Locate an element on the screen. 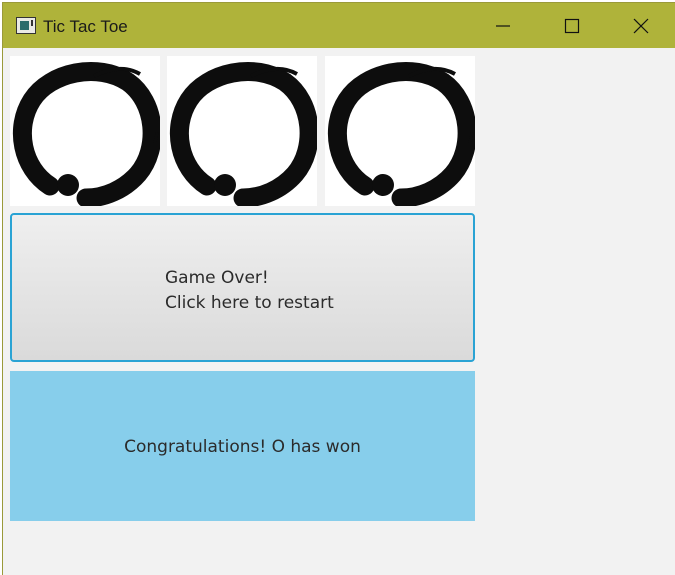 The height and width of the screenshot is (575, 675). title-bar: Tic Tac Toe is located at coordinates (339, 25).